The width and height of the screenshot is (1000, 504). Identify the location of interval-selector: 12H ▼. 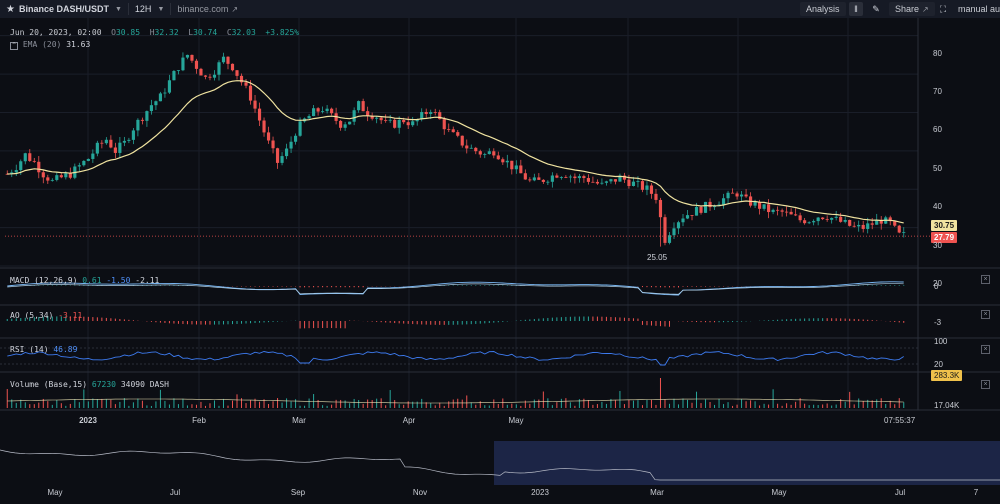
(149, 9).